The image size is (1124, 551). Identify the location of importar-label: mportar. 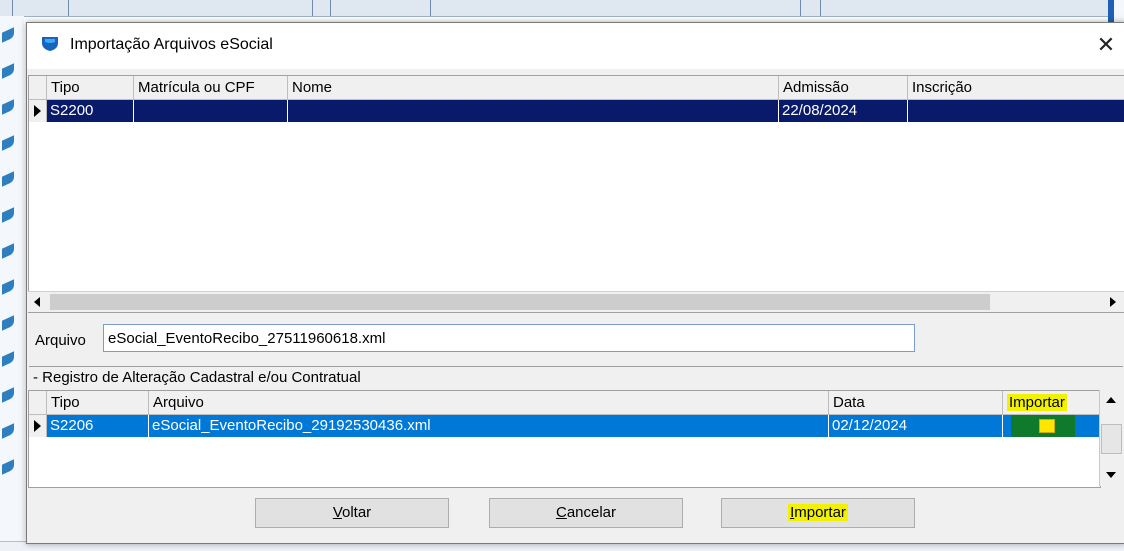
(820, 512).